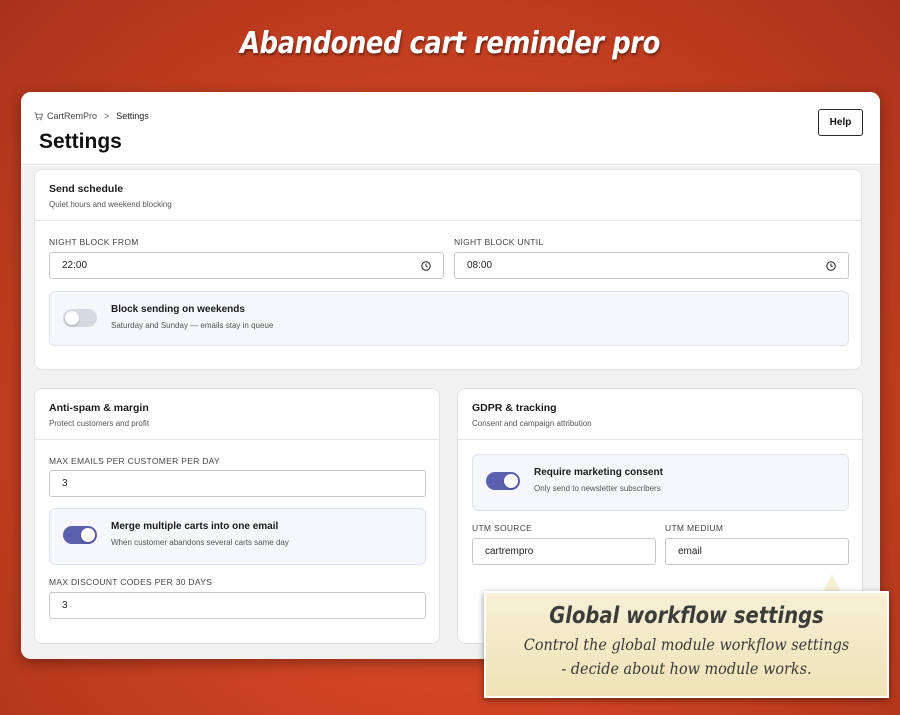 Image resolution: width=900 pixels, height=715 pixels. What do you see at coordinates (503, 481) in the screenshot?
I see `marketing-consent-toggle` at bounding box center [503, 481].